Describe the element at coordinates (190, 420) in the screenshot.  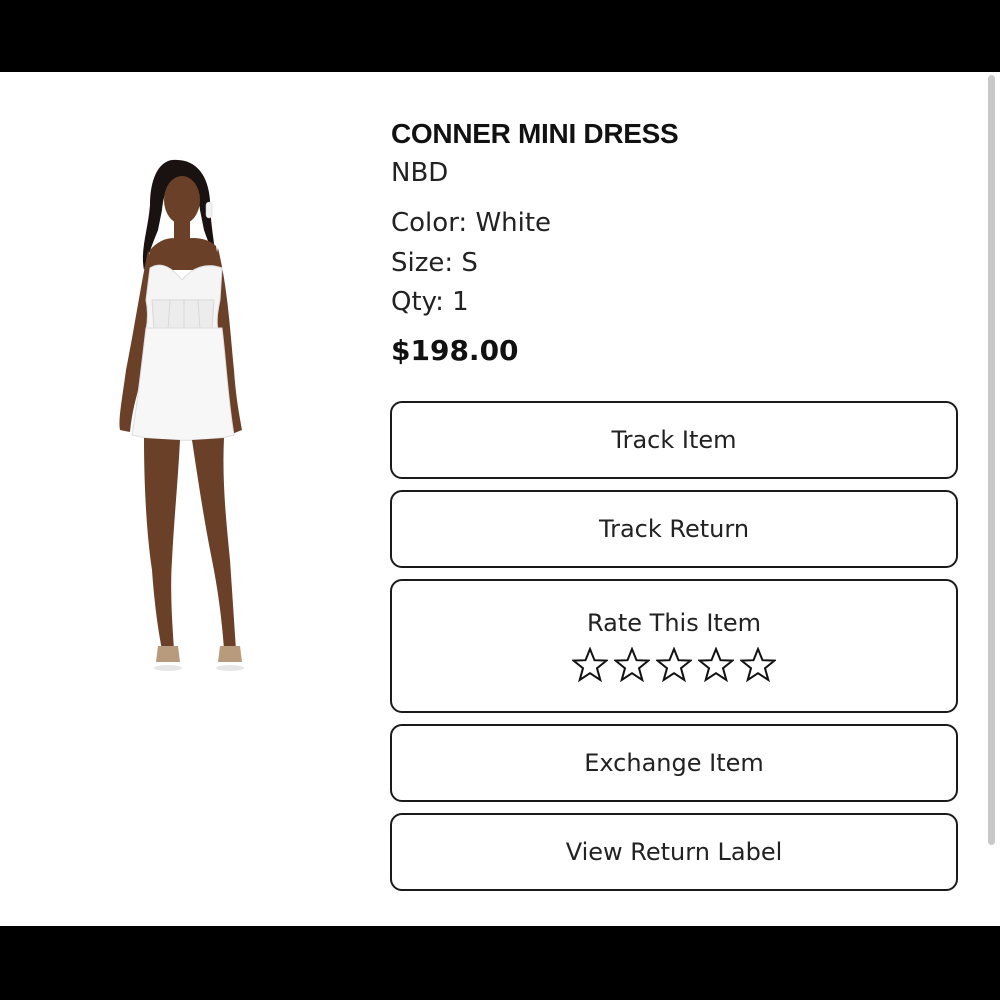
I see `product-image` at that location.